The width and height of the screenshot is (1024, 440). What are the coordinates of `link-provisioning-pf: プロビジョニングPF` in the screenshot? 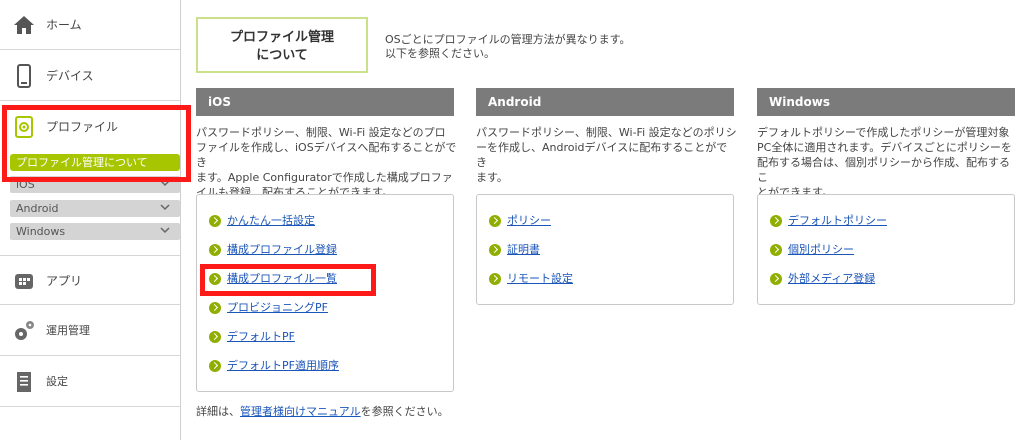 It's located at (277, 308).